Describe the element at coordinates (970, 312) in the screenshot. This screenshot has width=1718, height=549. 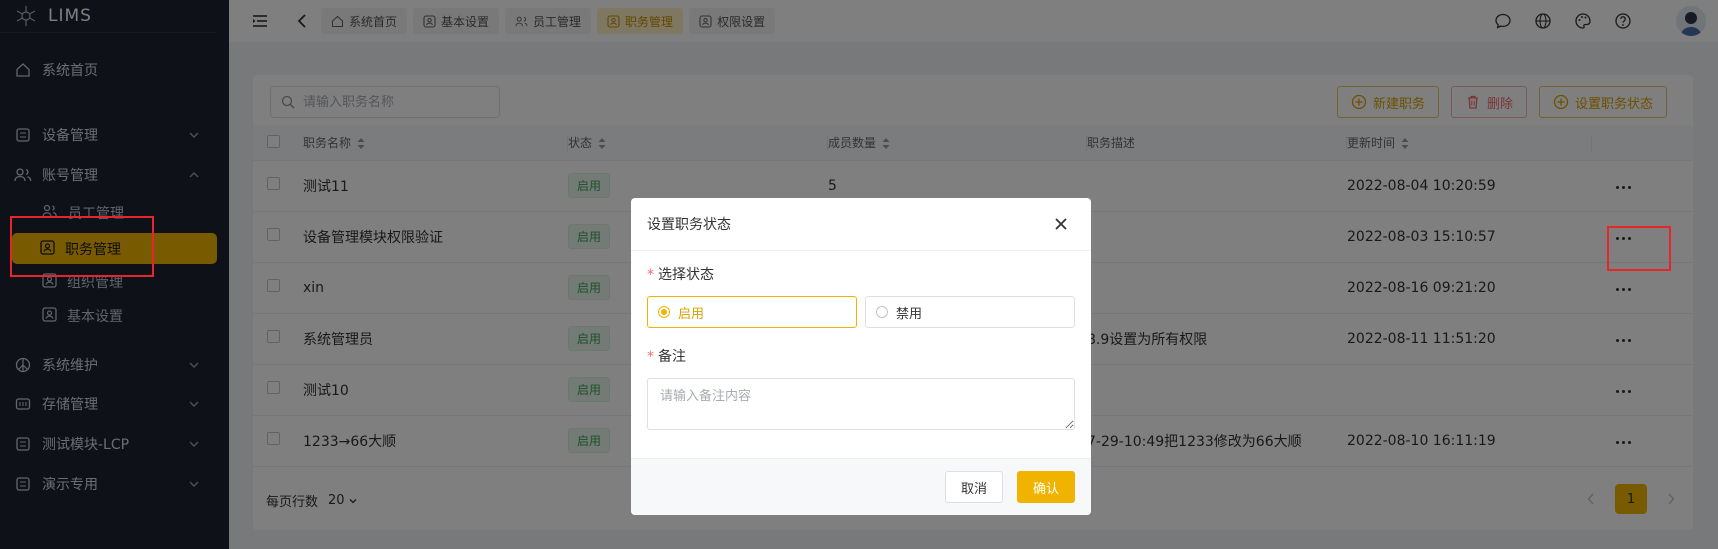
I see `radio-disable: 禁用` at that location.